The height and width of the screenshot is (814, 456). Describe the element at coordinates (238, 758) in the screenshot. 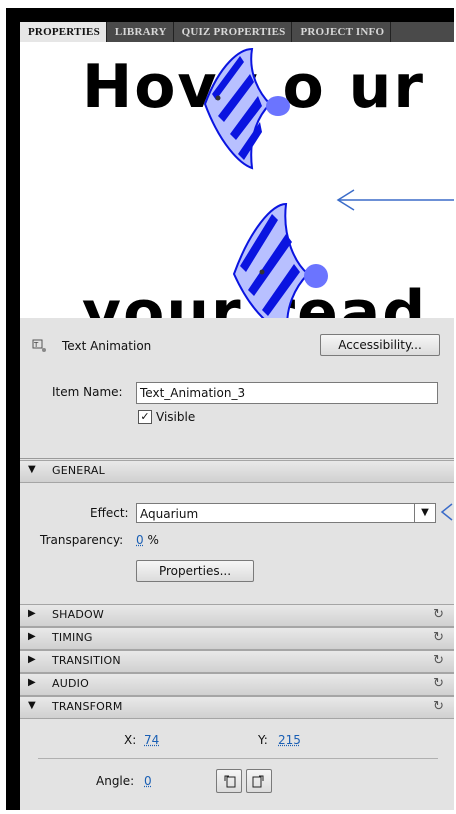

I see `divider` at that location.